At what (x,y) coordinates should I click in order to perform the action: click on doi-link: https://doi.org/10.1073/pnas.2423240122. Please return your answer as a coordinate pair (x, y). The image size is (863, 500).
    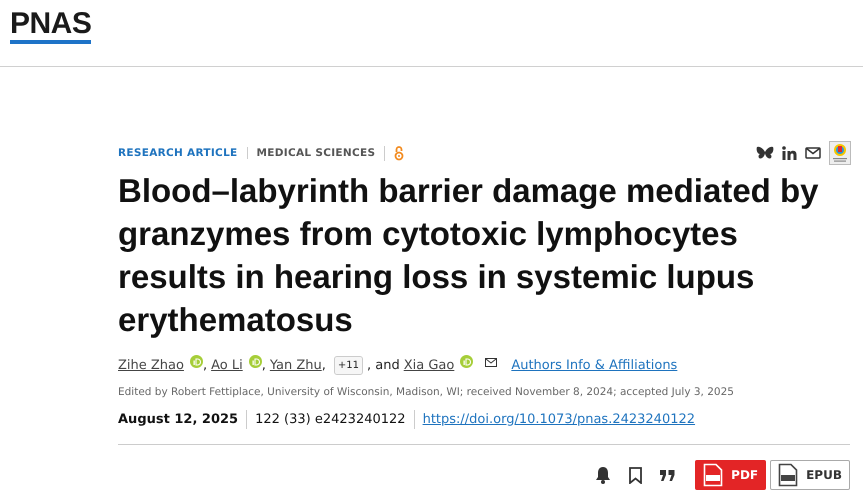
    Looking at the image, I should click on (559, 419).